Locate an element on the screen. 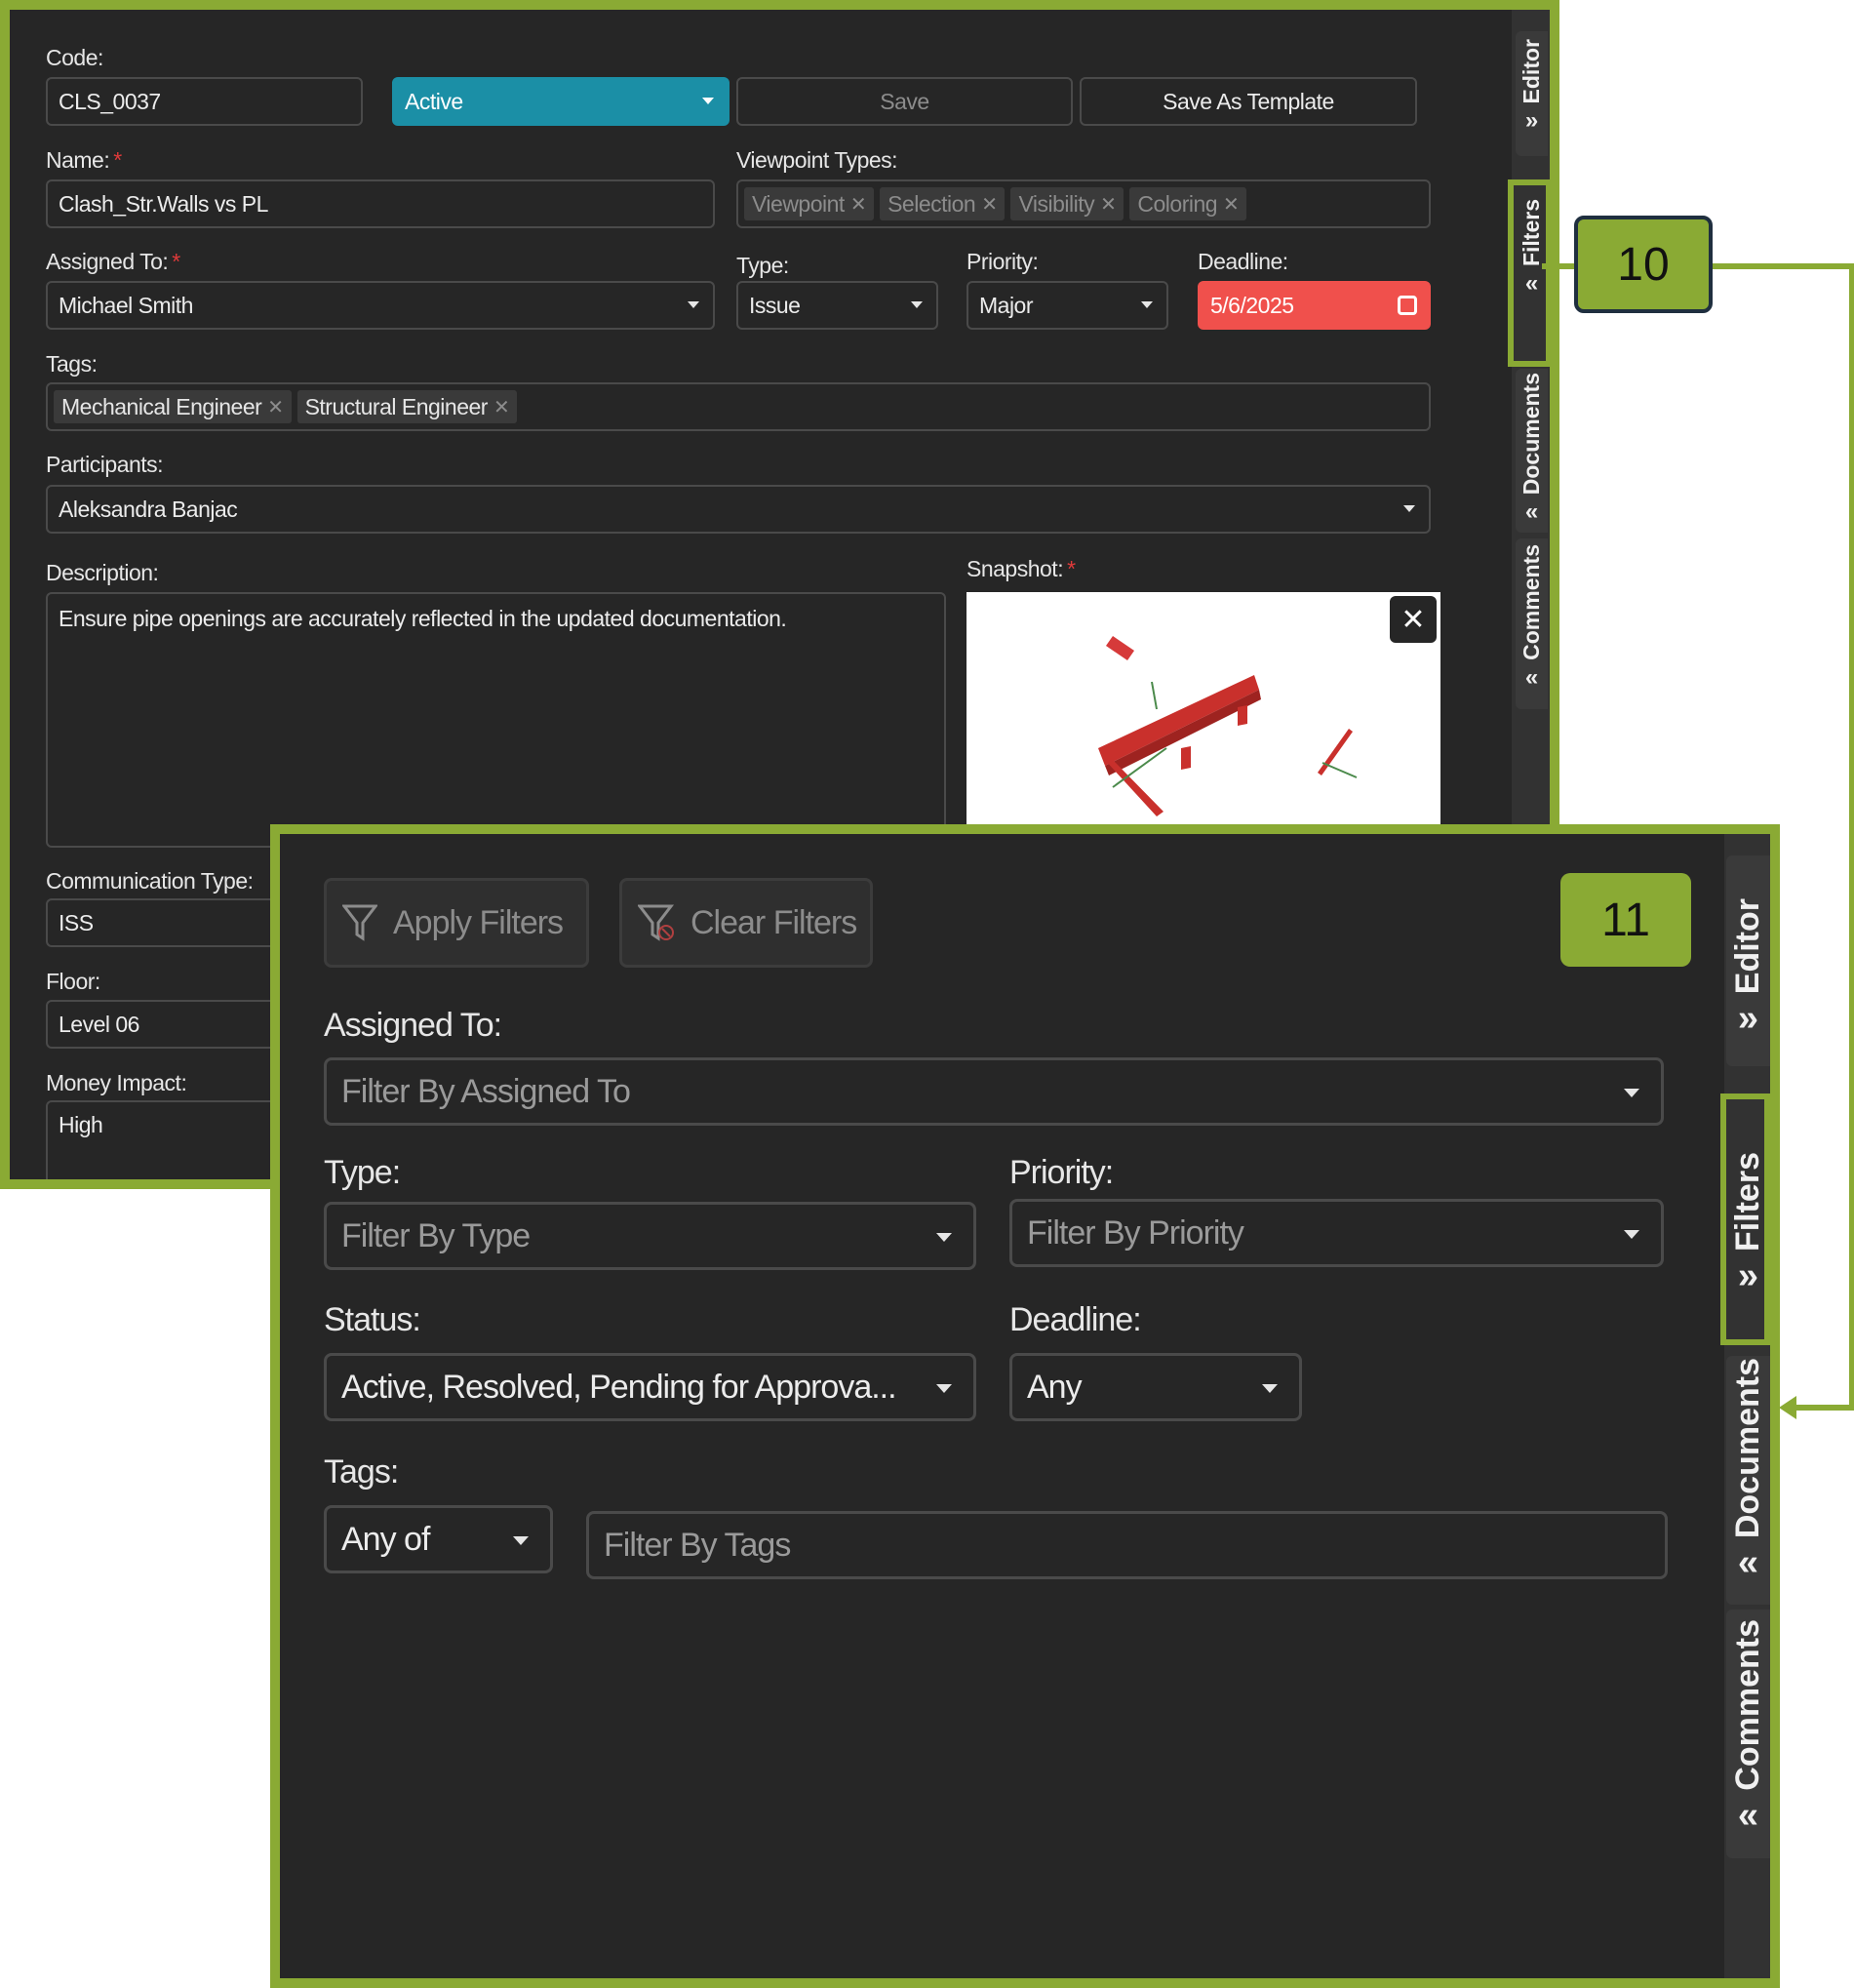 Image resolution: width=1854 pixels, height=1988 pixels. participants-dropdown: Aleksandra Banjac is located at coordinates (738, 509).